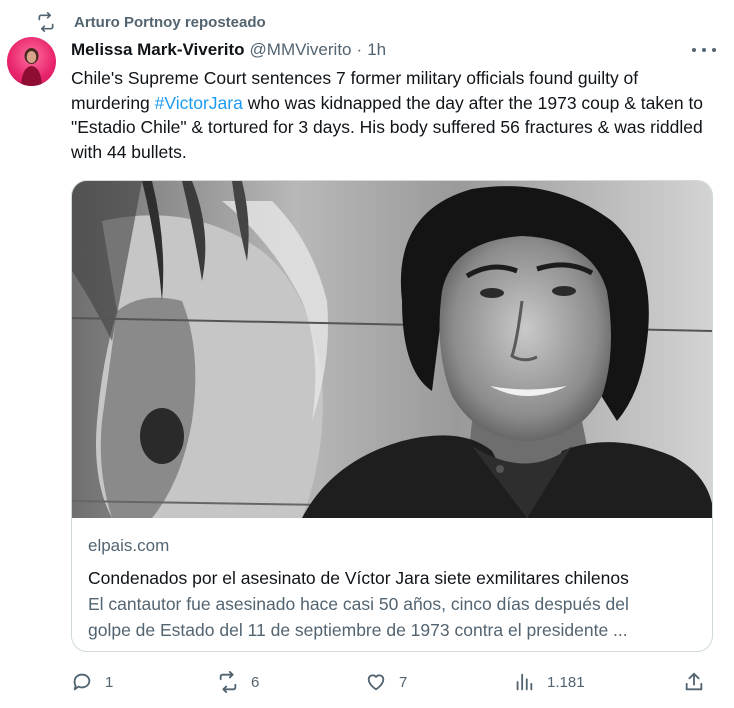  What do you see at coordinates (255, 682) in the screenshot?
I see `repost-count: 6` at bounding box center [255, 682].